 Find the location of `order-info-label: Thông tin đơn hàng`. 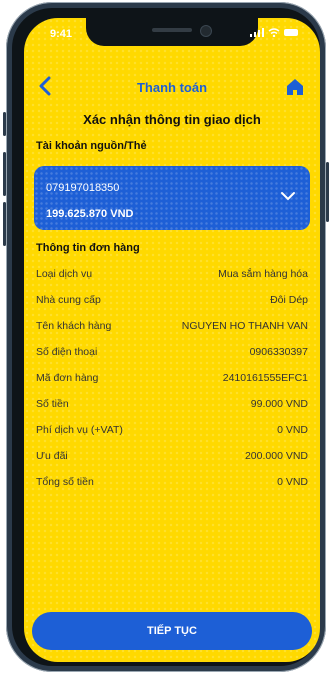

order-info-label: Thông tin đơn hàng is located at coordinates (88, 248).